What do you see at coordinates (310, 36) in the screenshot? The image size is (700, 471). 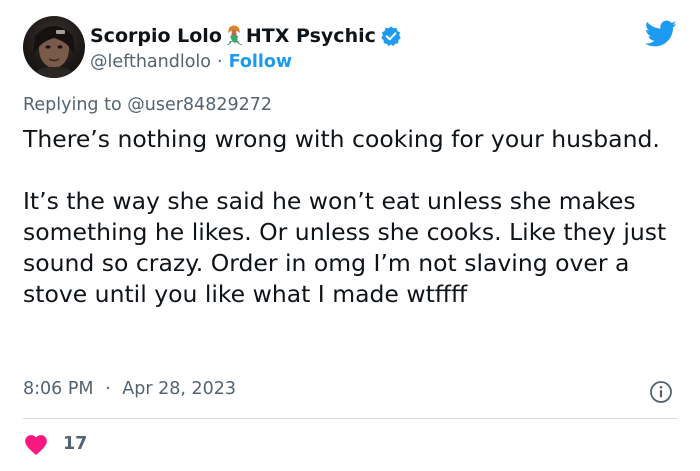 I see `author-name-part2: HTX Psychic` at bounding box center [310, 36].